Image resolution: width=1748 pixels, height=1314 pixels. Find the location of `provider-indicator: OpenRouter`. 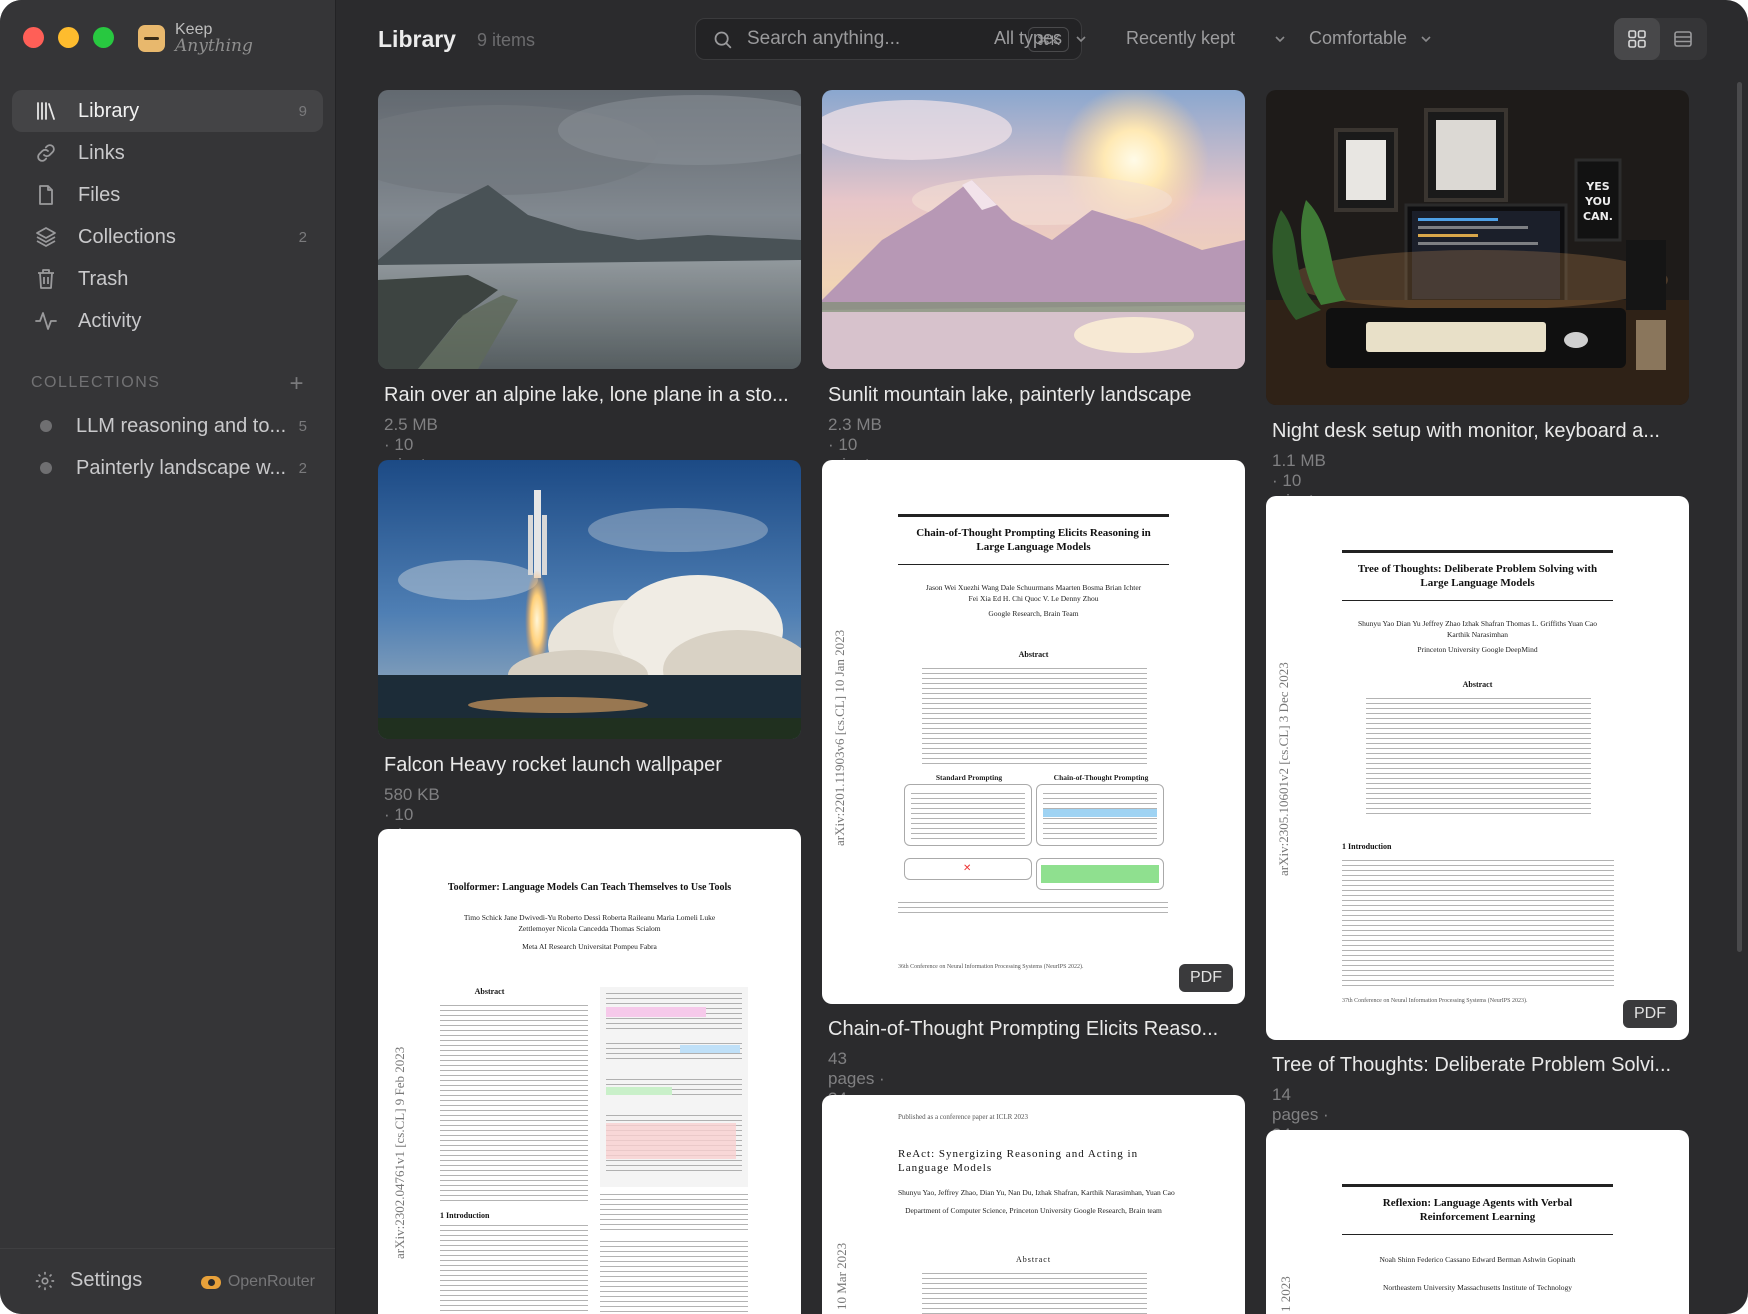

provider-indicator: OpenRouter is located at coordinates (257, 1282).